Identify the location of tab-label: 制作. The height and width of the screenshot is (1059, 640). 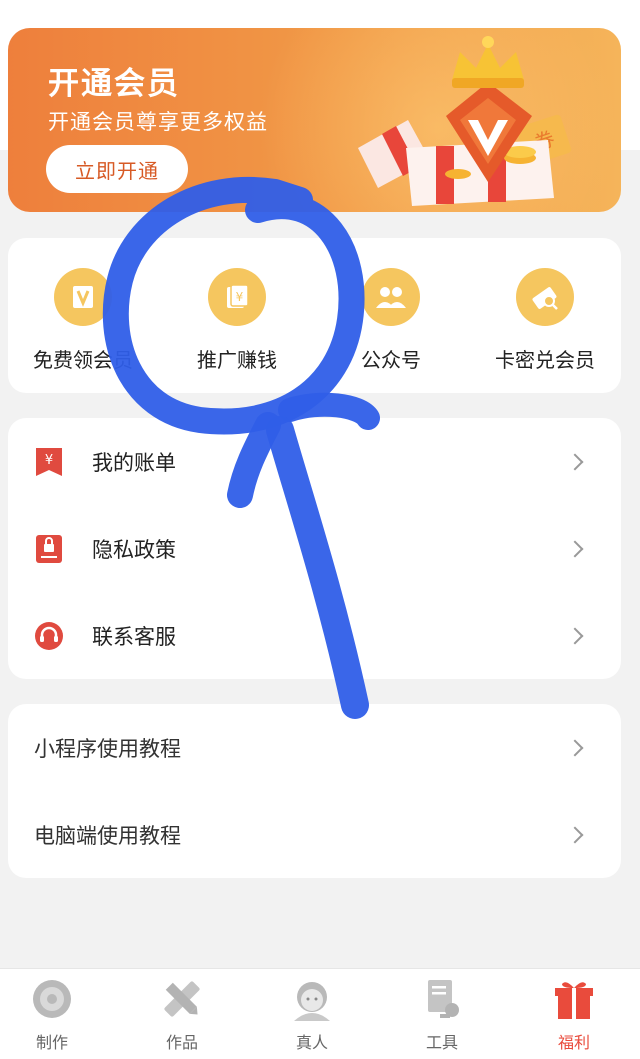
(51, 1042).